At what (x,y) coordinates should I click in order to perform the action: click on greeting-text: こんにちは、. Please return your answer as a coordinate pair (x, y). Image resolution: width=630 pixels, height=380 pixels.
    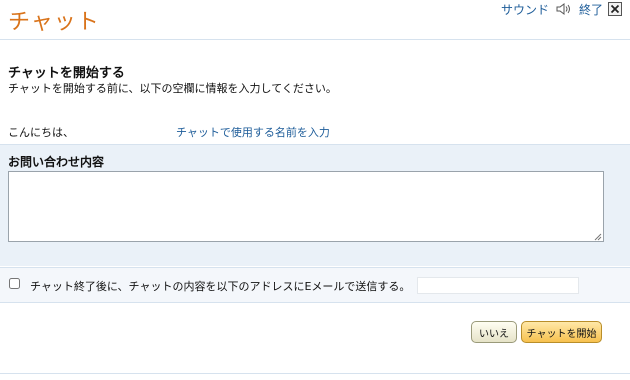
    Looking at the image, I should click on (41, 132).